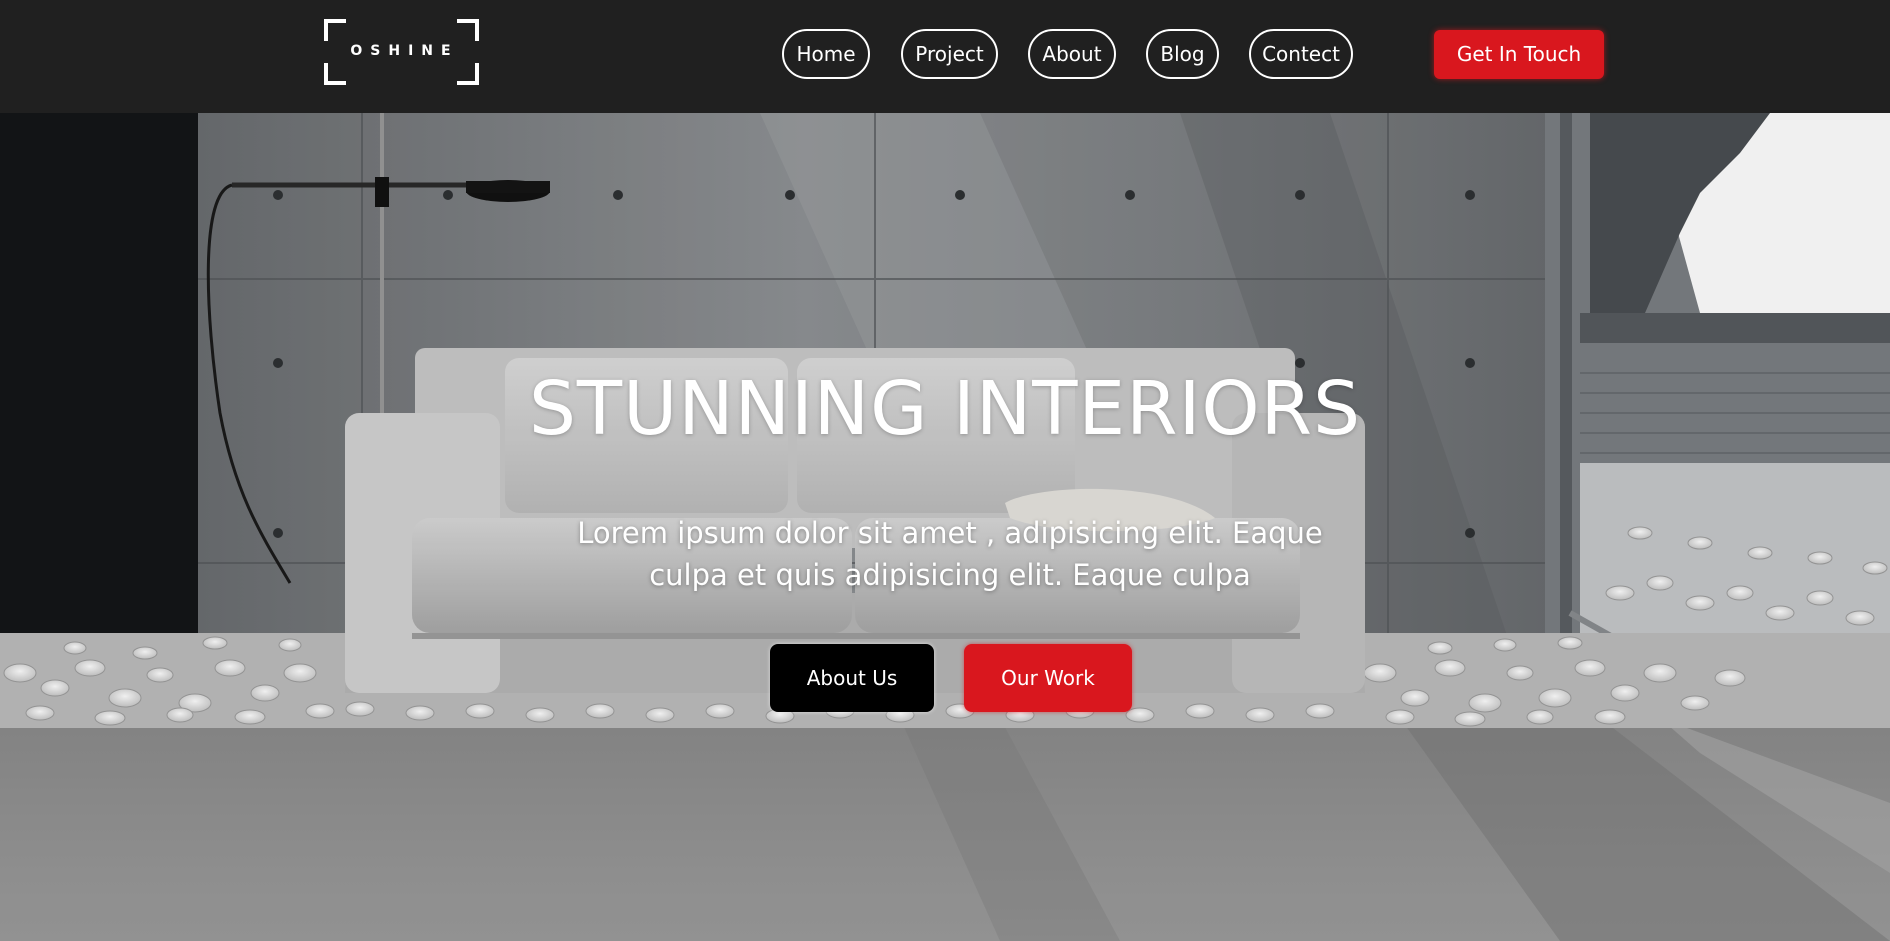 The height and width of the screenshot is (941, 1890). I want to click on nav-contact: Contect, so click(1301, 54).